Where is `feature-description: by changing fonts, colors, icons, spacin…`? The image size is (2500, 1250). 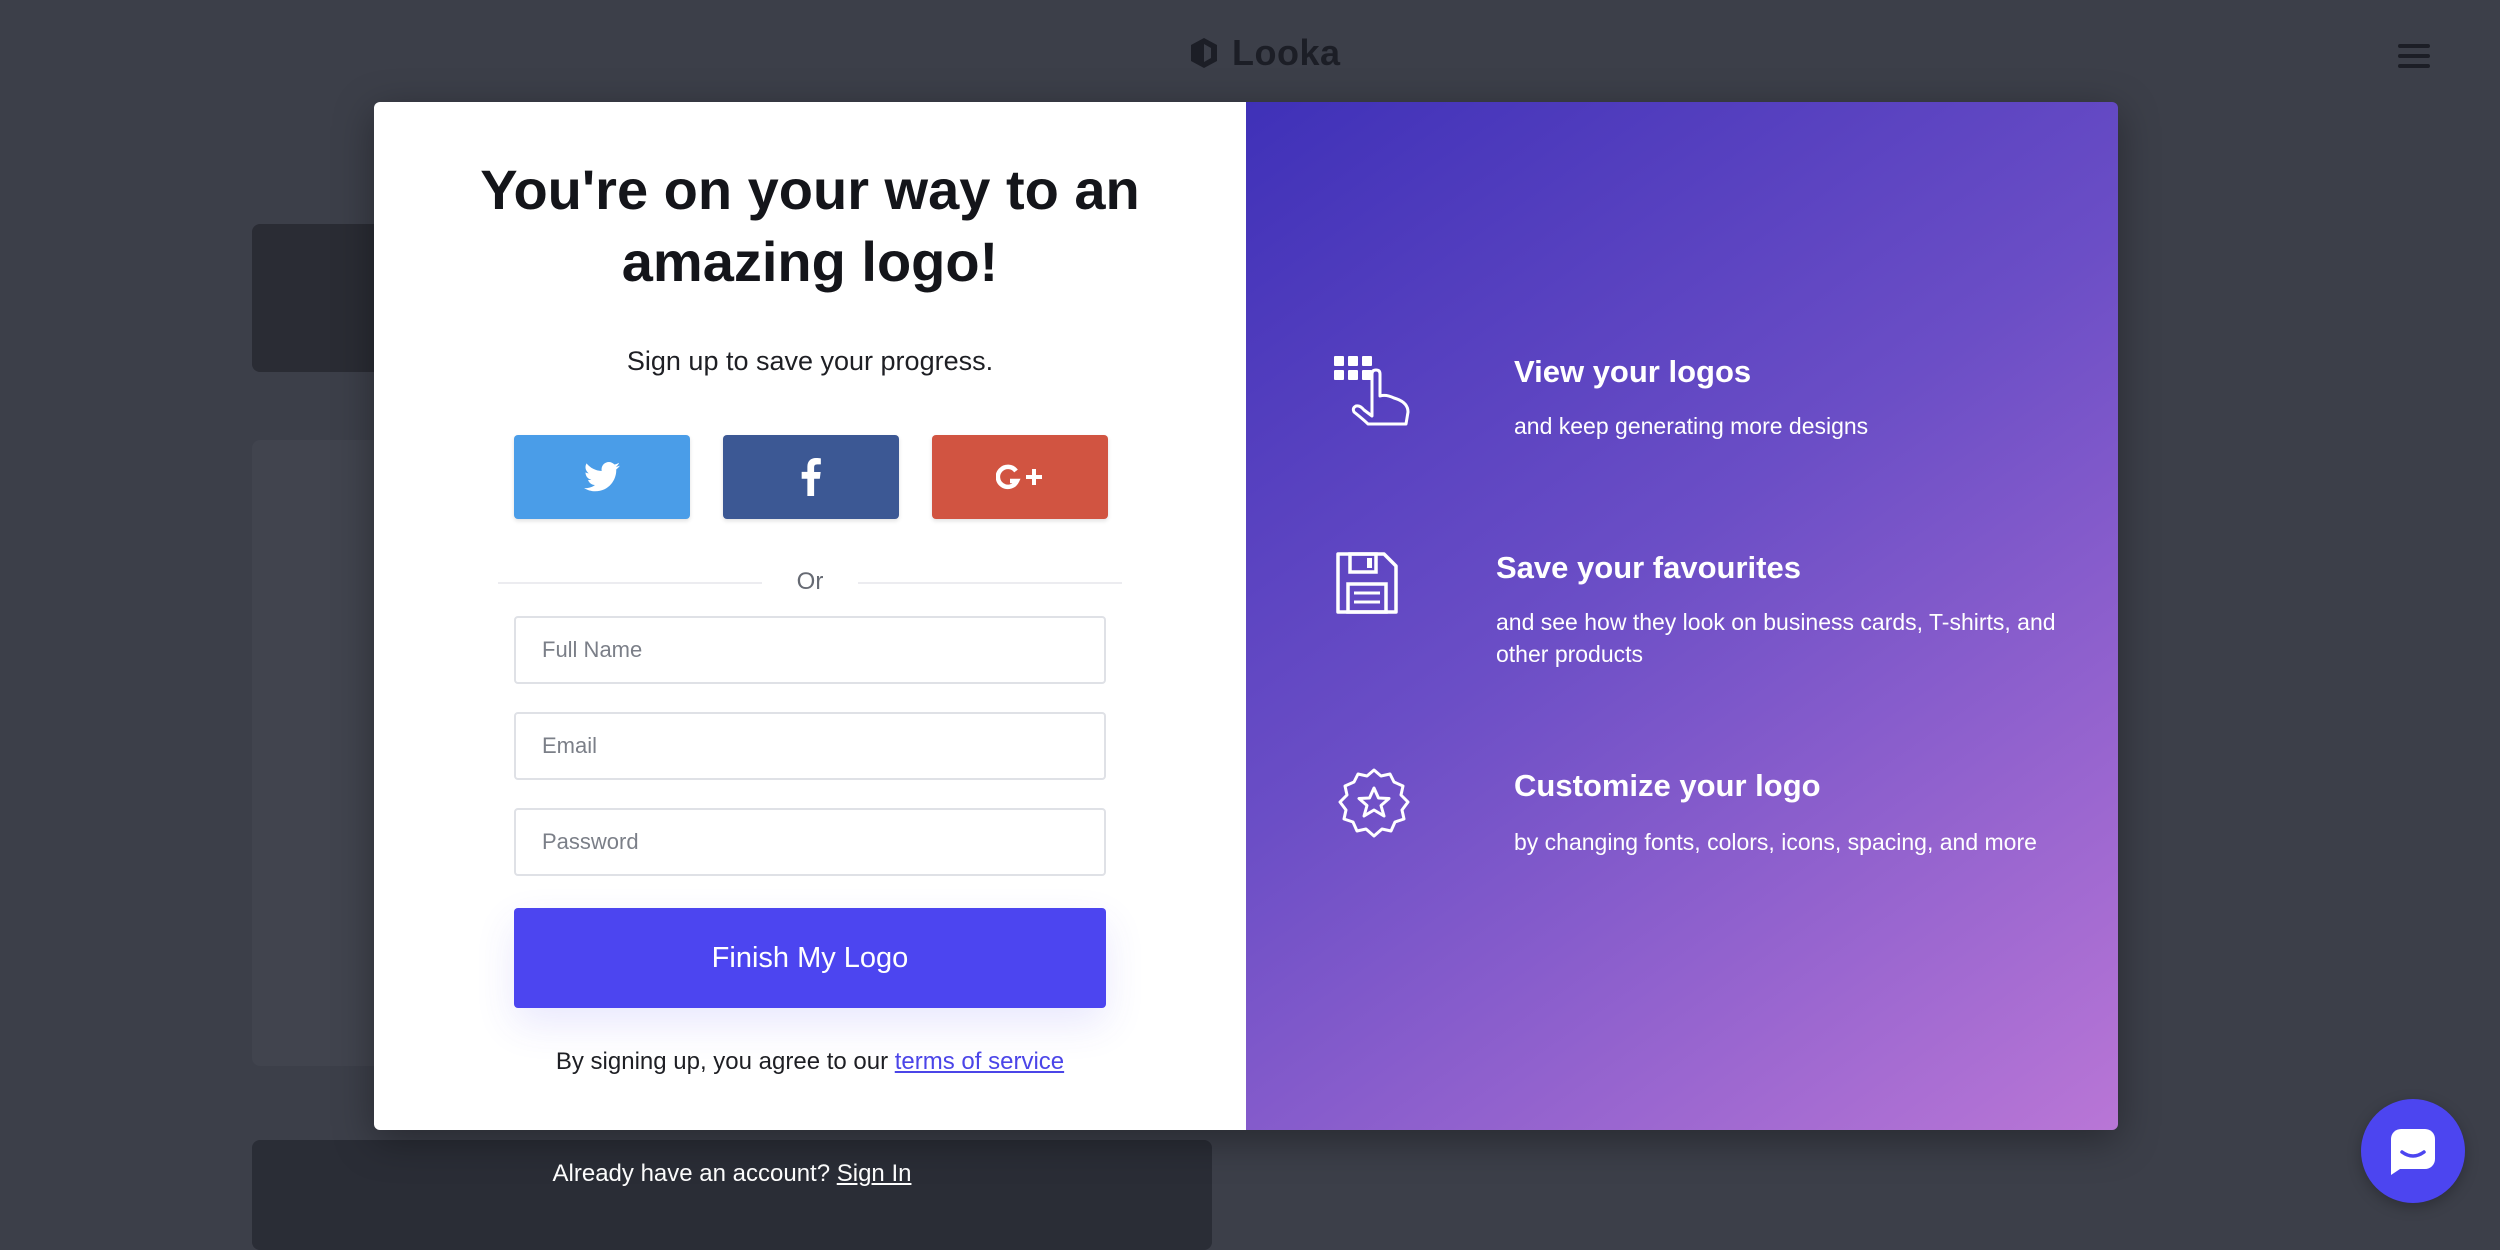
feature-description: by changing fonts, colors, icons, spacin… is located at coordinates (1775, 842).